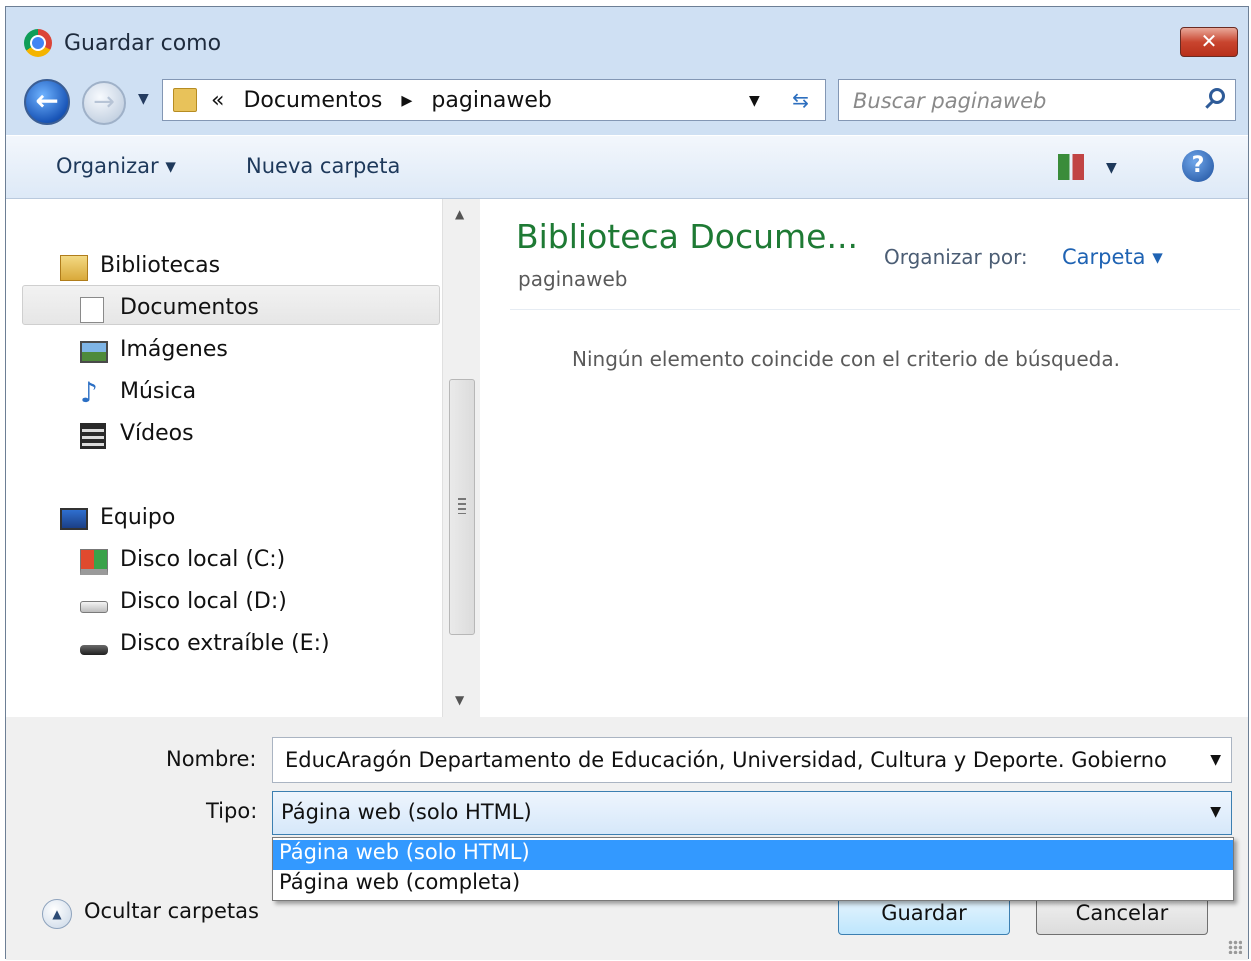 This screenshot has height=961, width=1251. I want to click on sidebar-item-label: Disco extraíble (E:), so click(225, 643).